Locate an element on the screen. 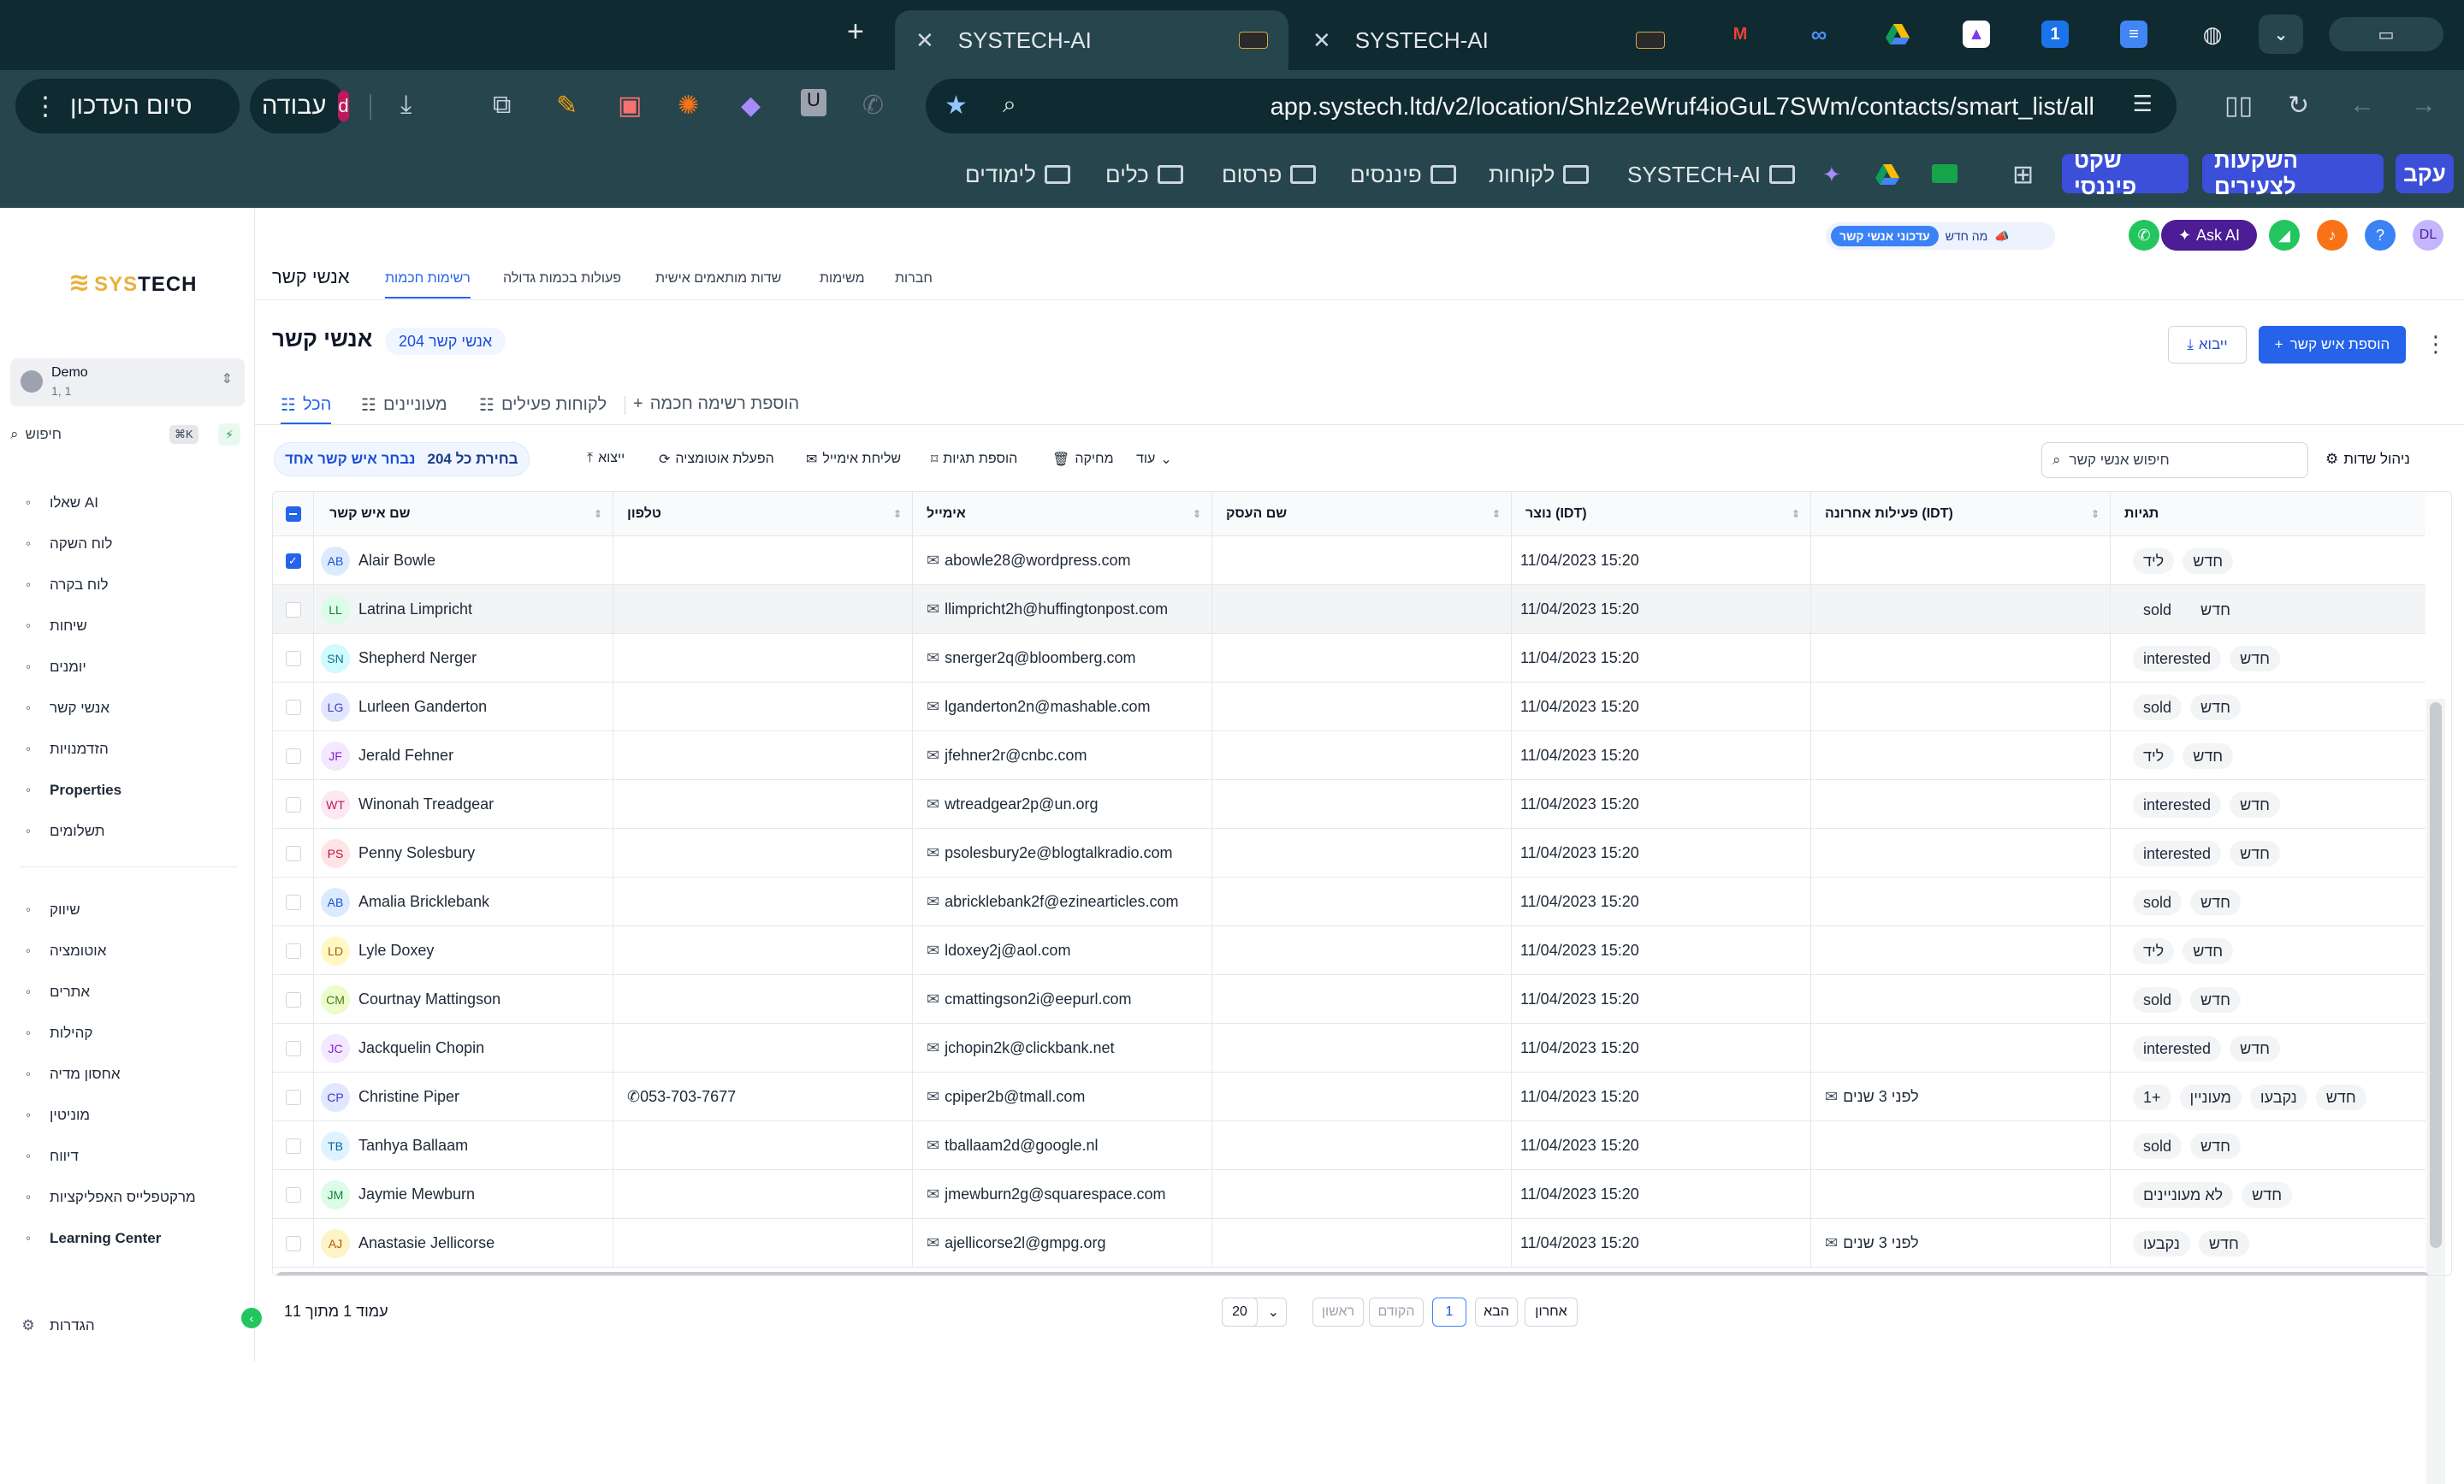  horizontal-scrollbar is located at coordinates (1352, 1273).